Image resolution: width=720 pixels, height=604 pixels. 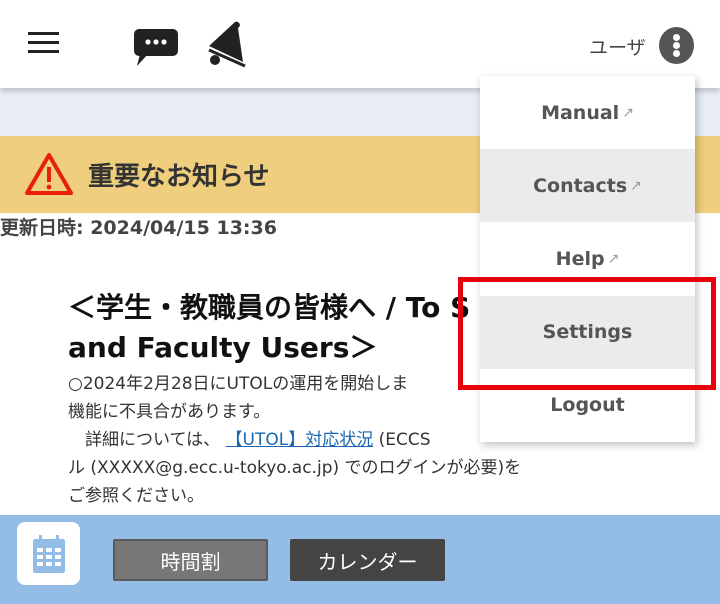 I want to click on menu-label: Contacts, so click(x=580, y=185).